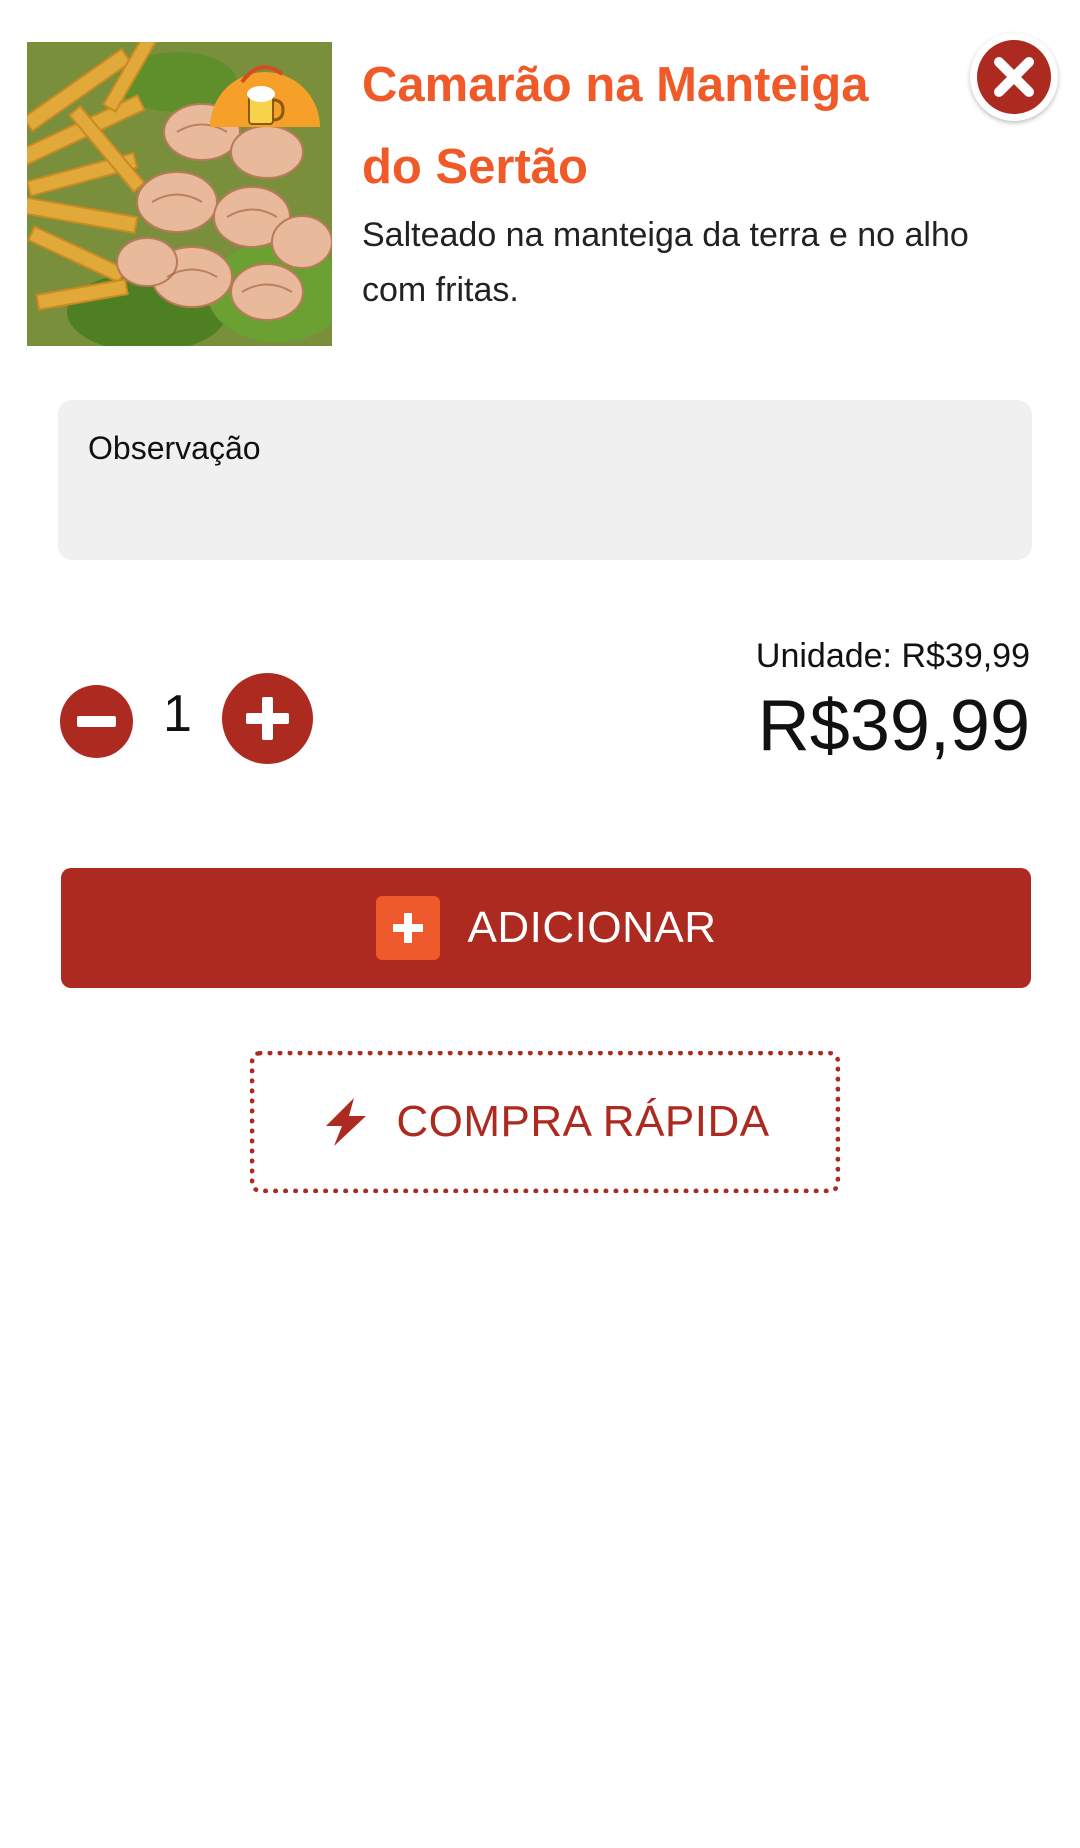 Image resolution: width=1080 pixels, height=1848 pixels. I want to click on close-circle-icon, so click(1014, 77).